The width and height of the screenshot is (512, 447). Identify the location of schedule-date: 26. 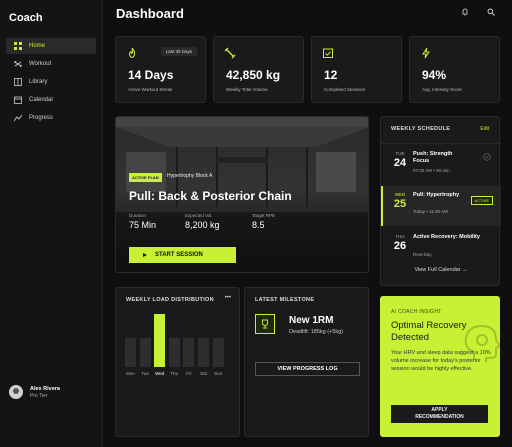
(400, 246).